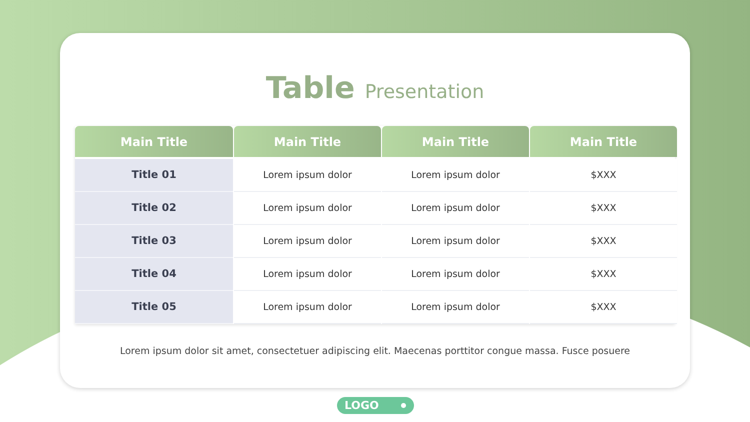 The height and width of the screenshot is (422, 750). I want to click on subtitle-text: Presentation, so click(424, 92).